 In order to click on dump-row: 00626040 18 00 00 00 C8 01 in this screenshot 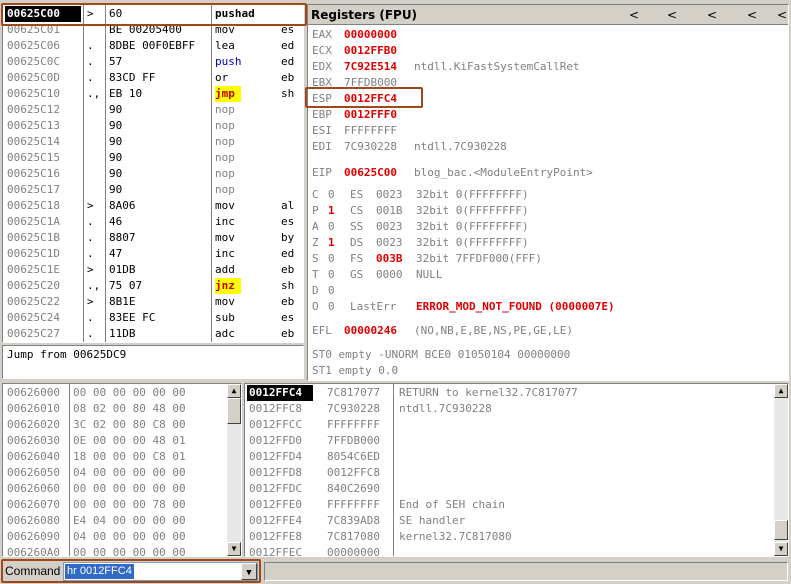, I will do `click(115, 457)`.